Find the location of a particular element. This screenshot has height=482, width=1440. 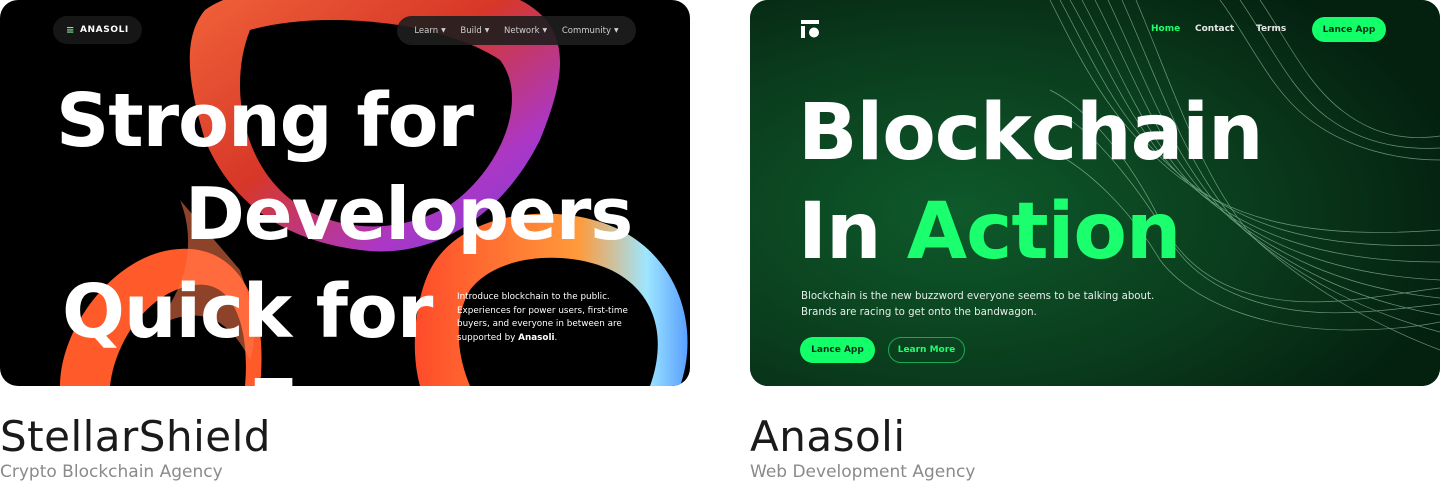

nav-community-label: Community is located at coordinates (586, 30).